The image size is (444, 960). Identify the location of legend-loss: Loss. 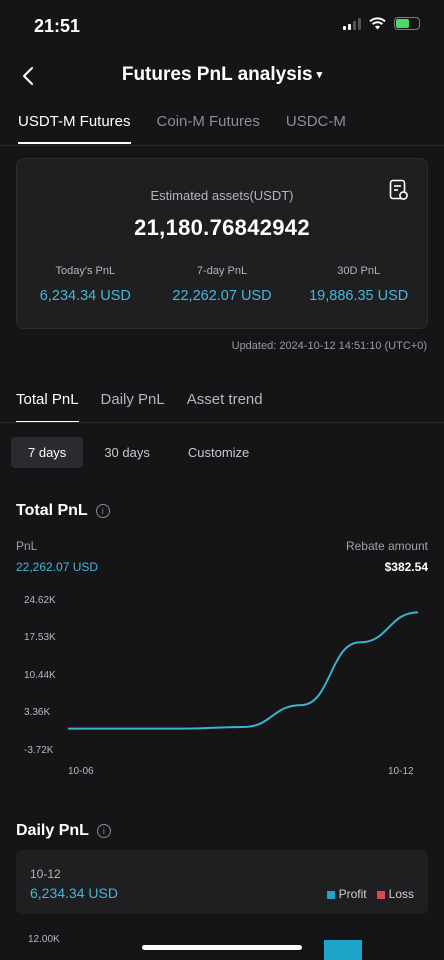
(395, 894).